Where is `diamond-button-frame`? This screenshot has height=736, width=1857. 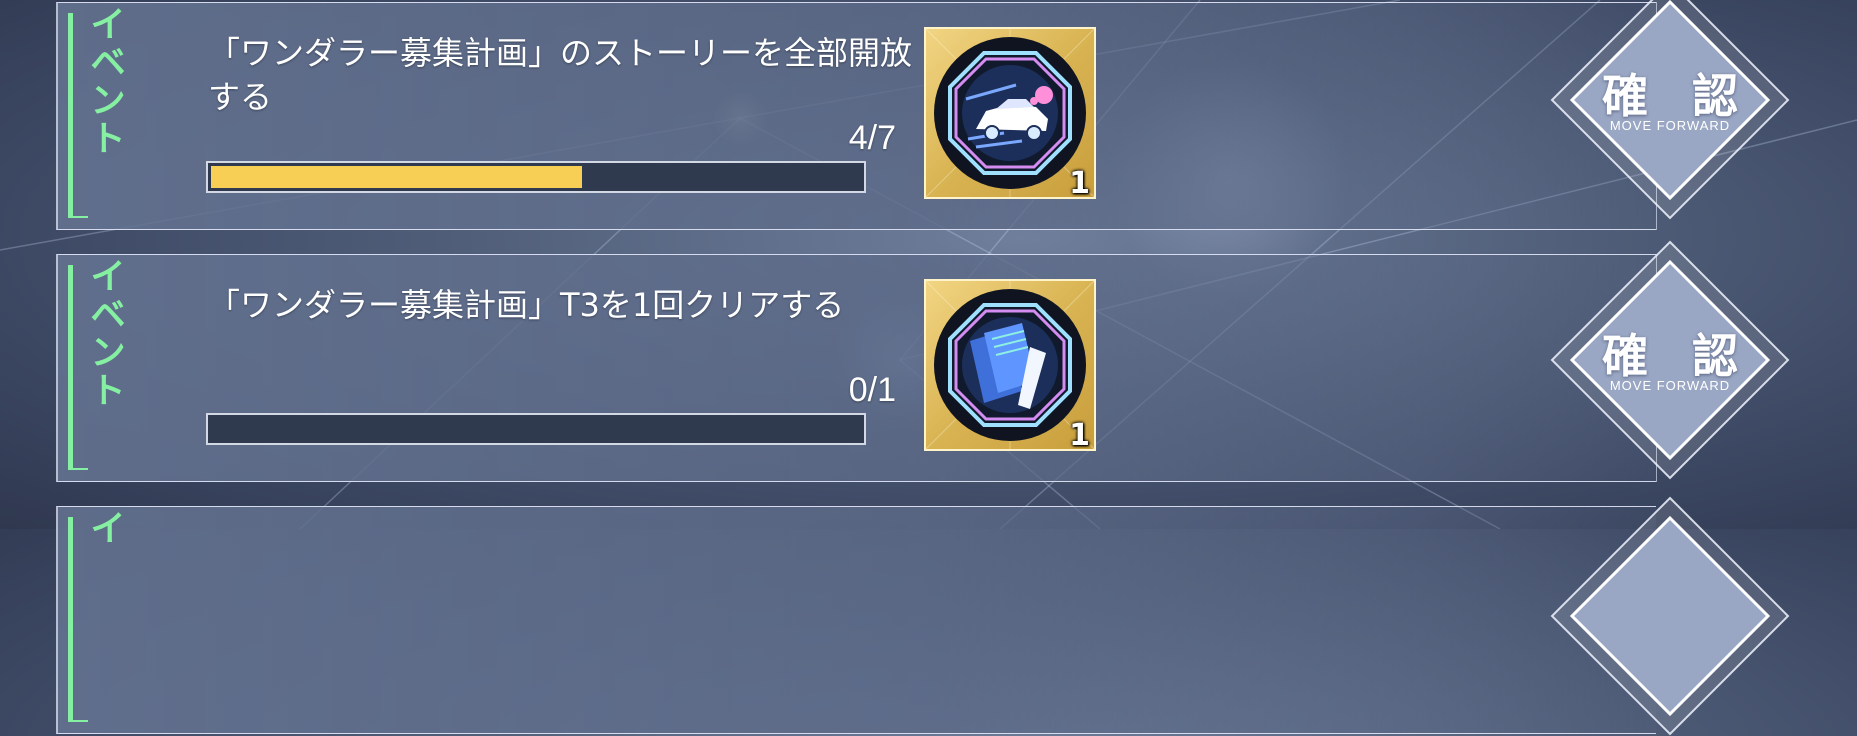 diamond-button-frame is located at coordinates (1670, 616).